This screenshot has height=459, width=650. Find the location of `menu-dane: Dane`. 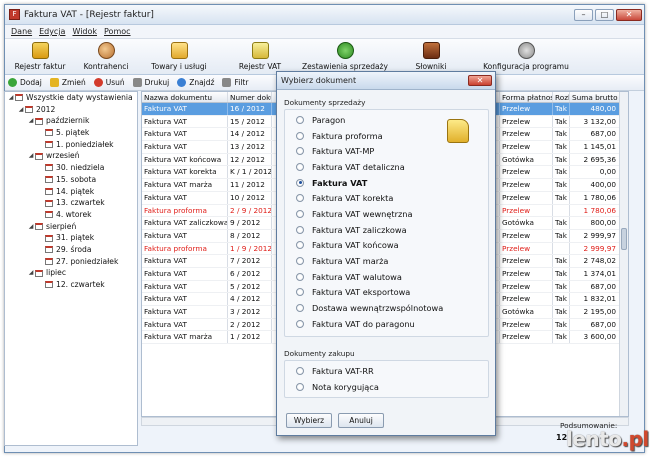

menu-dane: Dane is located at coordinates (21, 31).